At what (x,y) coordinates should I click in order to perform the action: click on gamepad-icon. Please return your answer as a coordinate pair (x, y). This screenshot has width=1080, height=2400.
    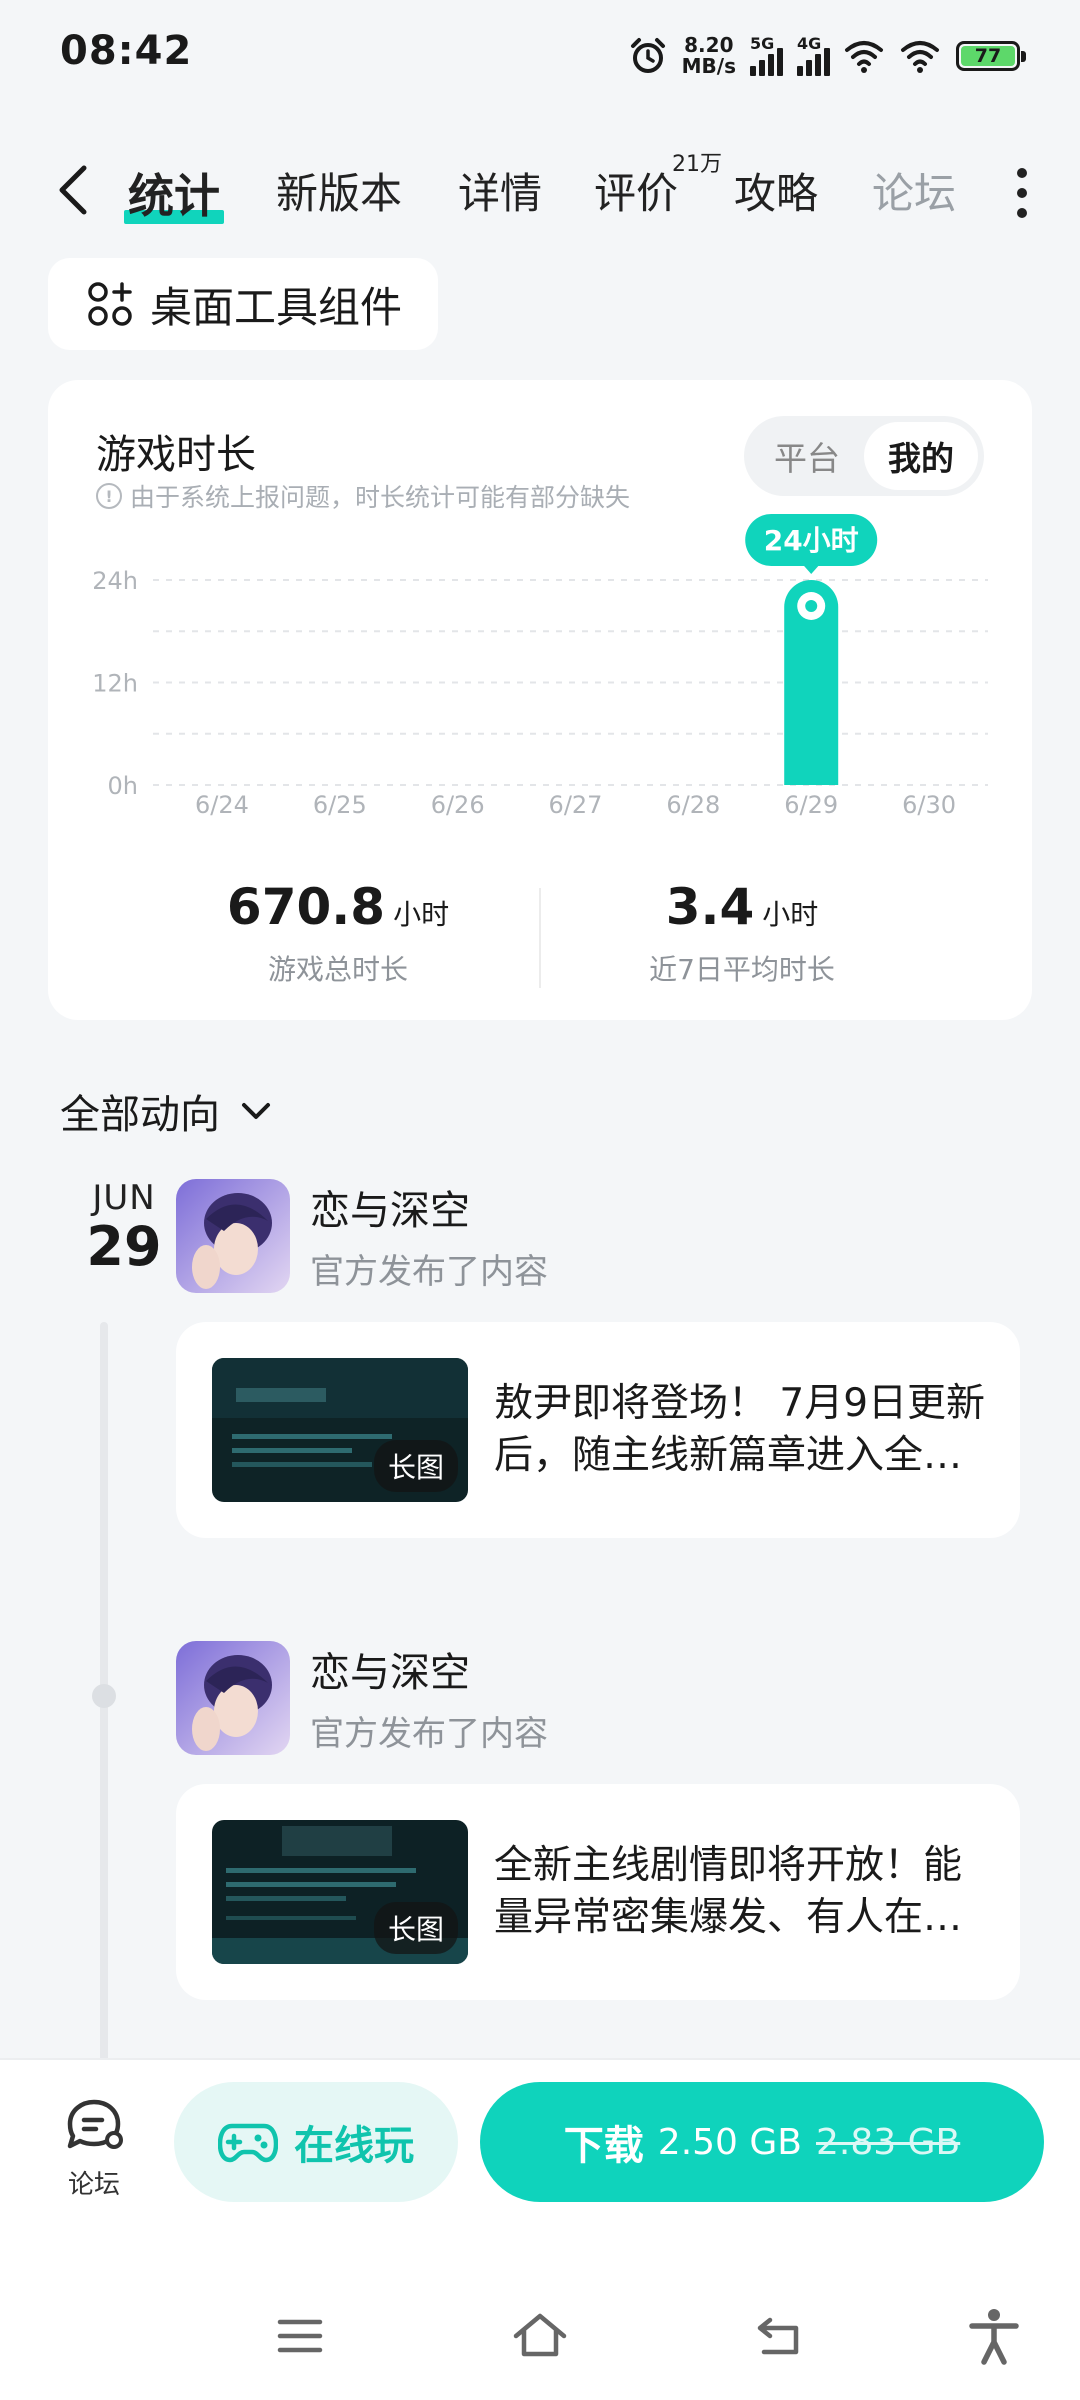
    Looking at the image, I should click on (248, 2143).